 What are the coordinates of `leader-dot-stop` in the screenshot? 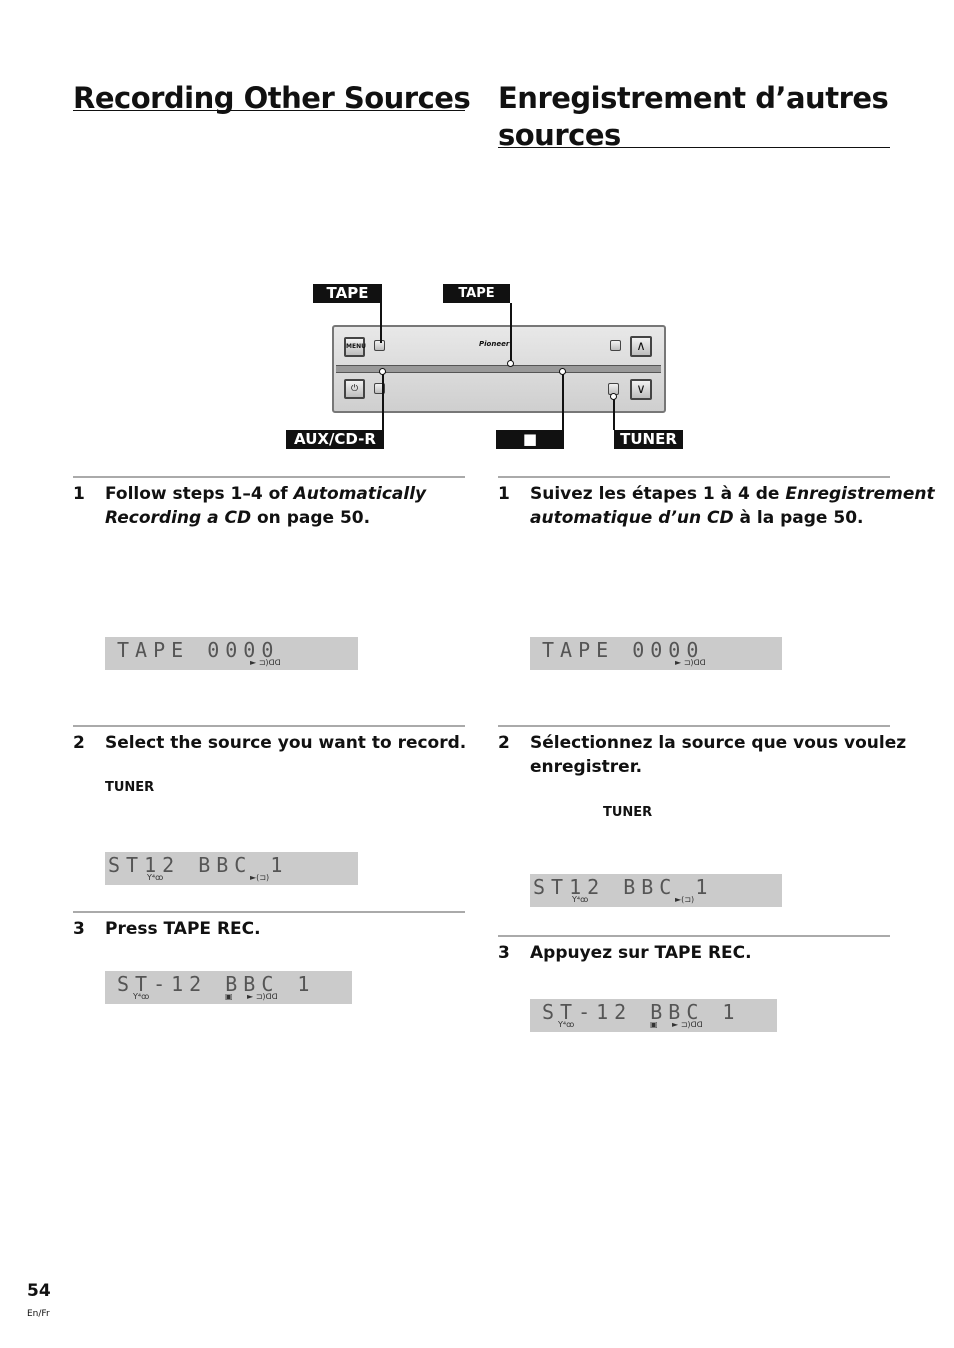 It's located at (562, 371).